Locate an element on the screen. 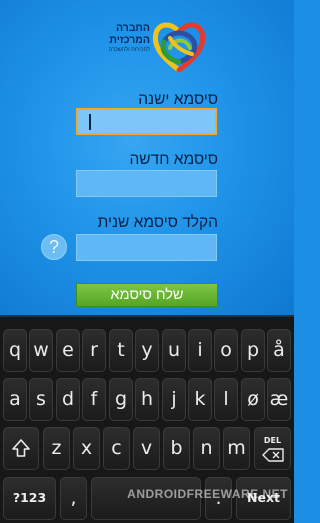  confirm-password-input is located at coordinates (146, 247).